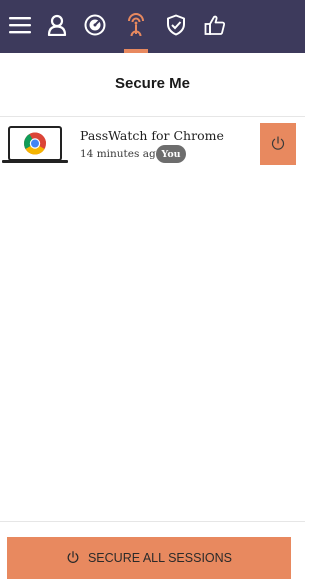 The width and height of the screenshot is (320, 587). Describe the element at coordinates (152, 521) in the screenshot. I see `divider` at that location.